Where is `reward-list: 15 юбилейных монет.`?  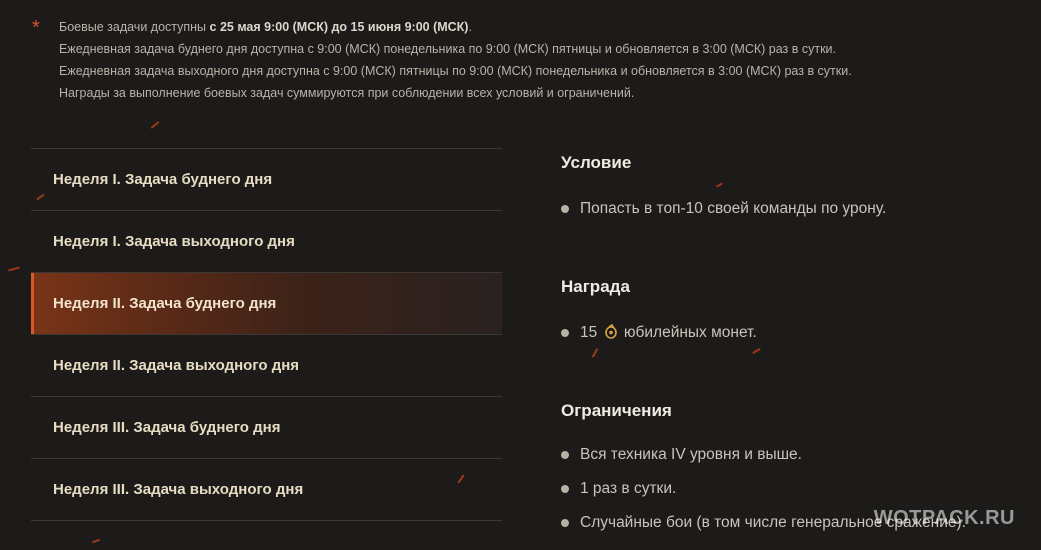 reward-list: 15 юбилейных монет. is located at coordinates (796, 333).